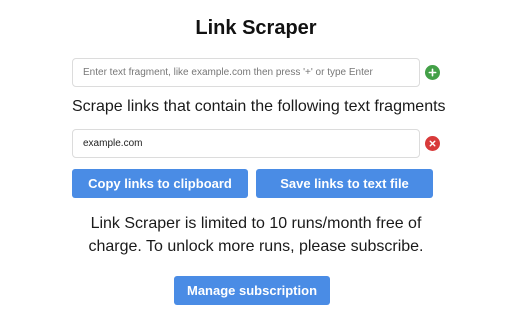 Image resolution: width=512 pixels, height=320 pixels. I want to click on remove-fragment-button, so click(432, 143).